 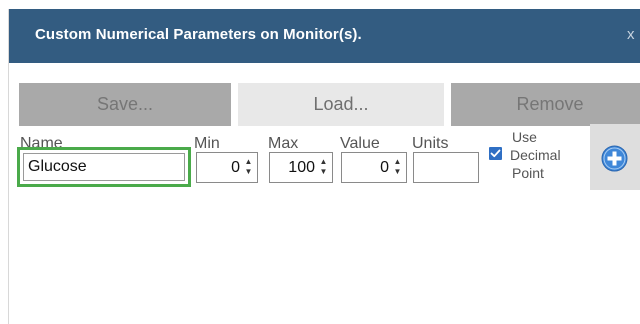 I want to click on max-spin-arrows-icon: ▲ ▼, so click(x=323, y=168).